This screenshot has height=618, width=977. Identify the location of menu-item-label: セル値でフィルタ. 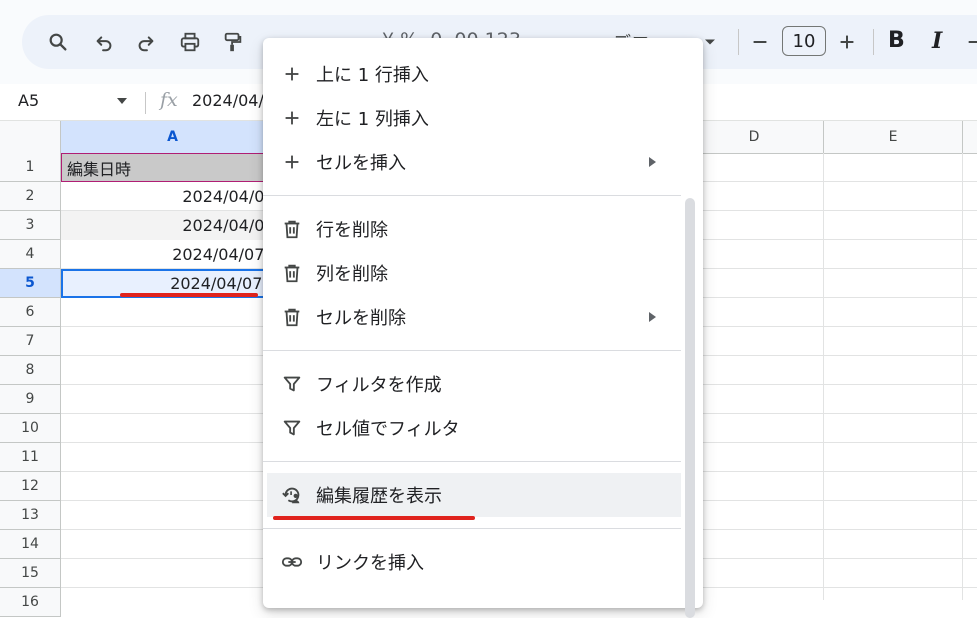
(388, 429).